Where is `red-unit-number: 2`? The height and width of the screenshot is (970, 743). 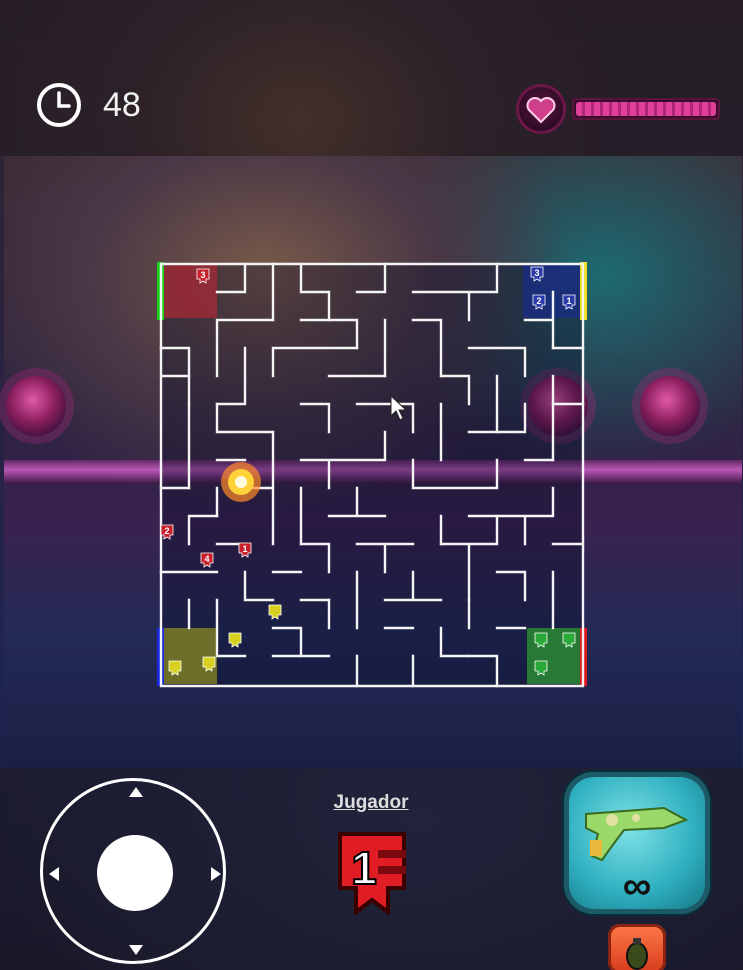 red-unit-number: 2 is located at coordinates (166, 531).